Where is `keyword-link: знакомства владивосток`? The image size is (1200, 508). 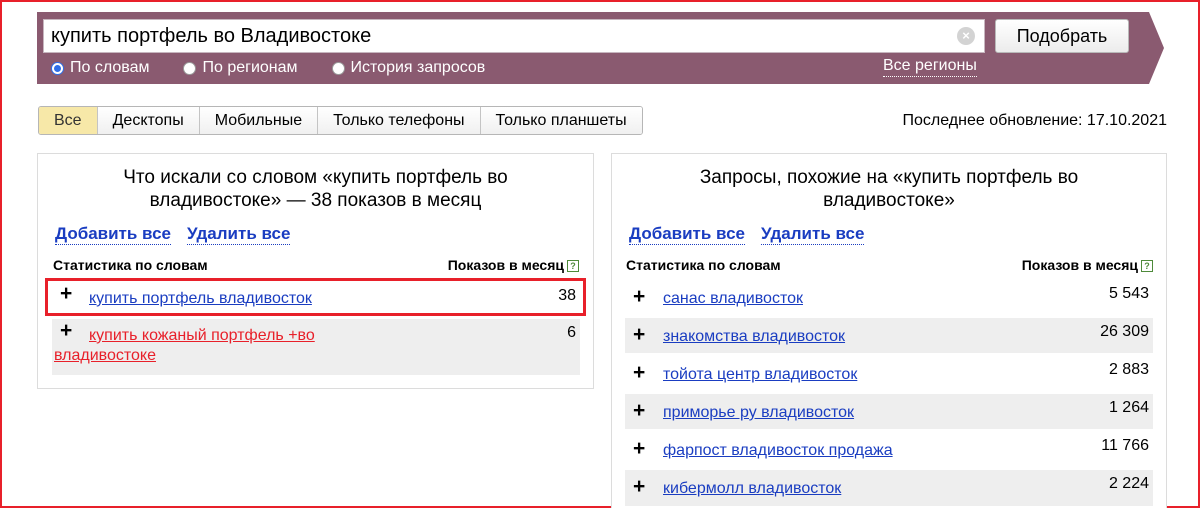
keyword-link: знакомства владивосток is located at coordinates (754, 337).